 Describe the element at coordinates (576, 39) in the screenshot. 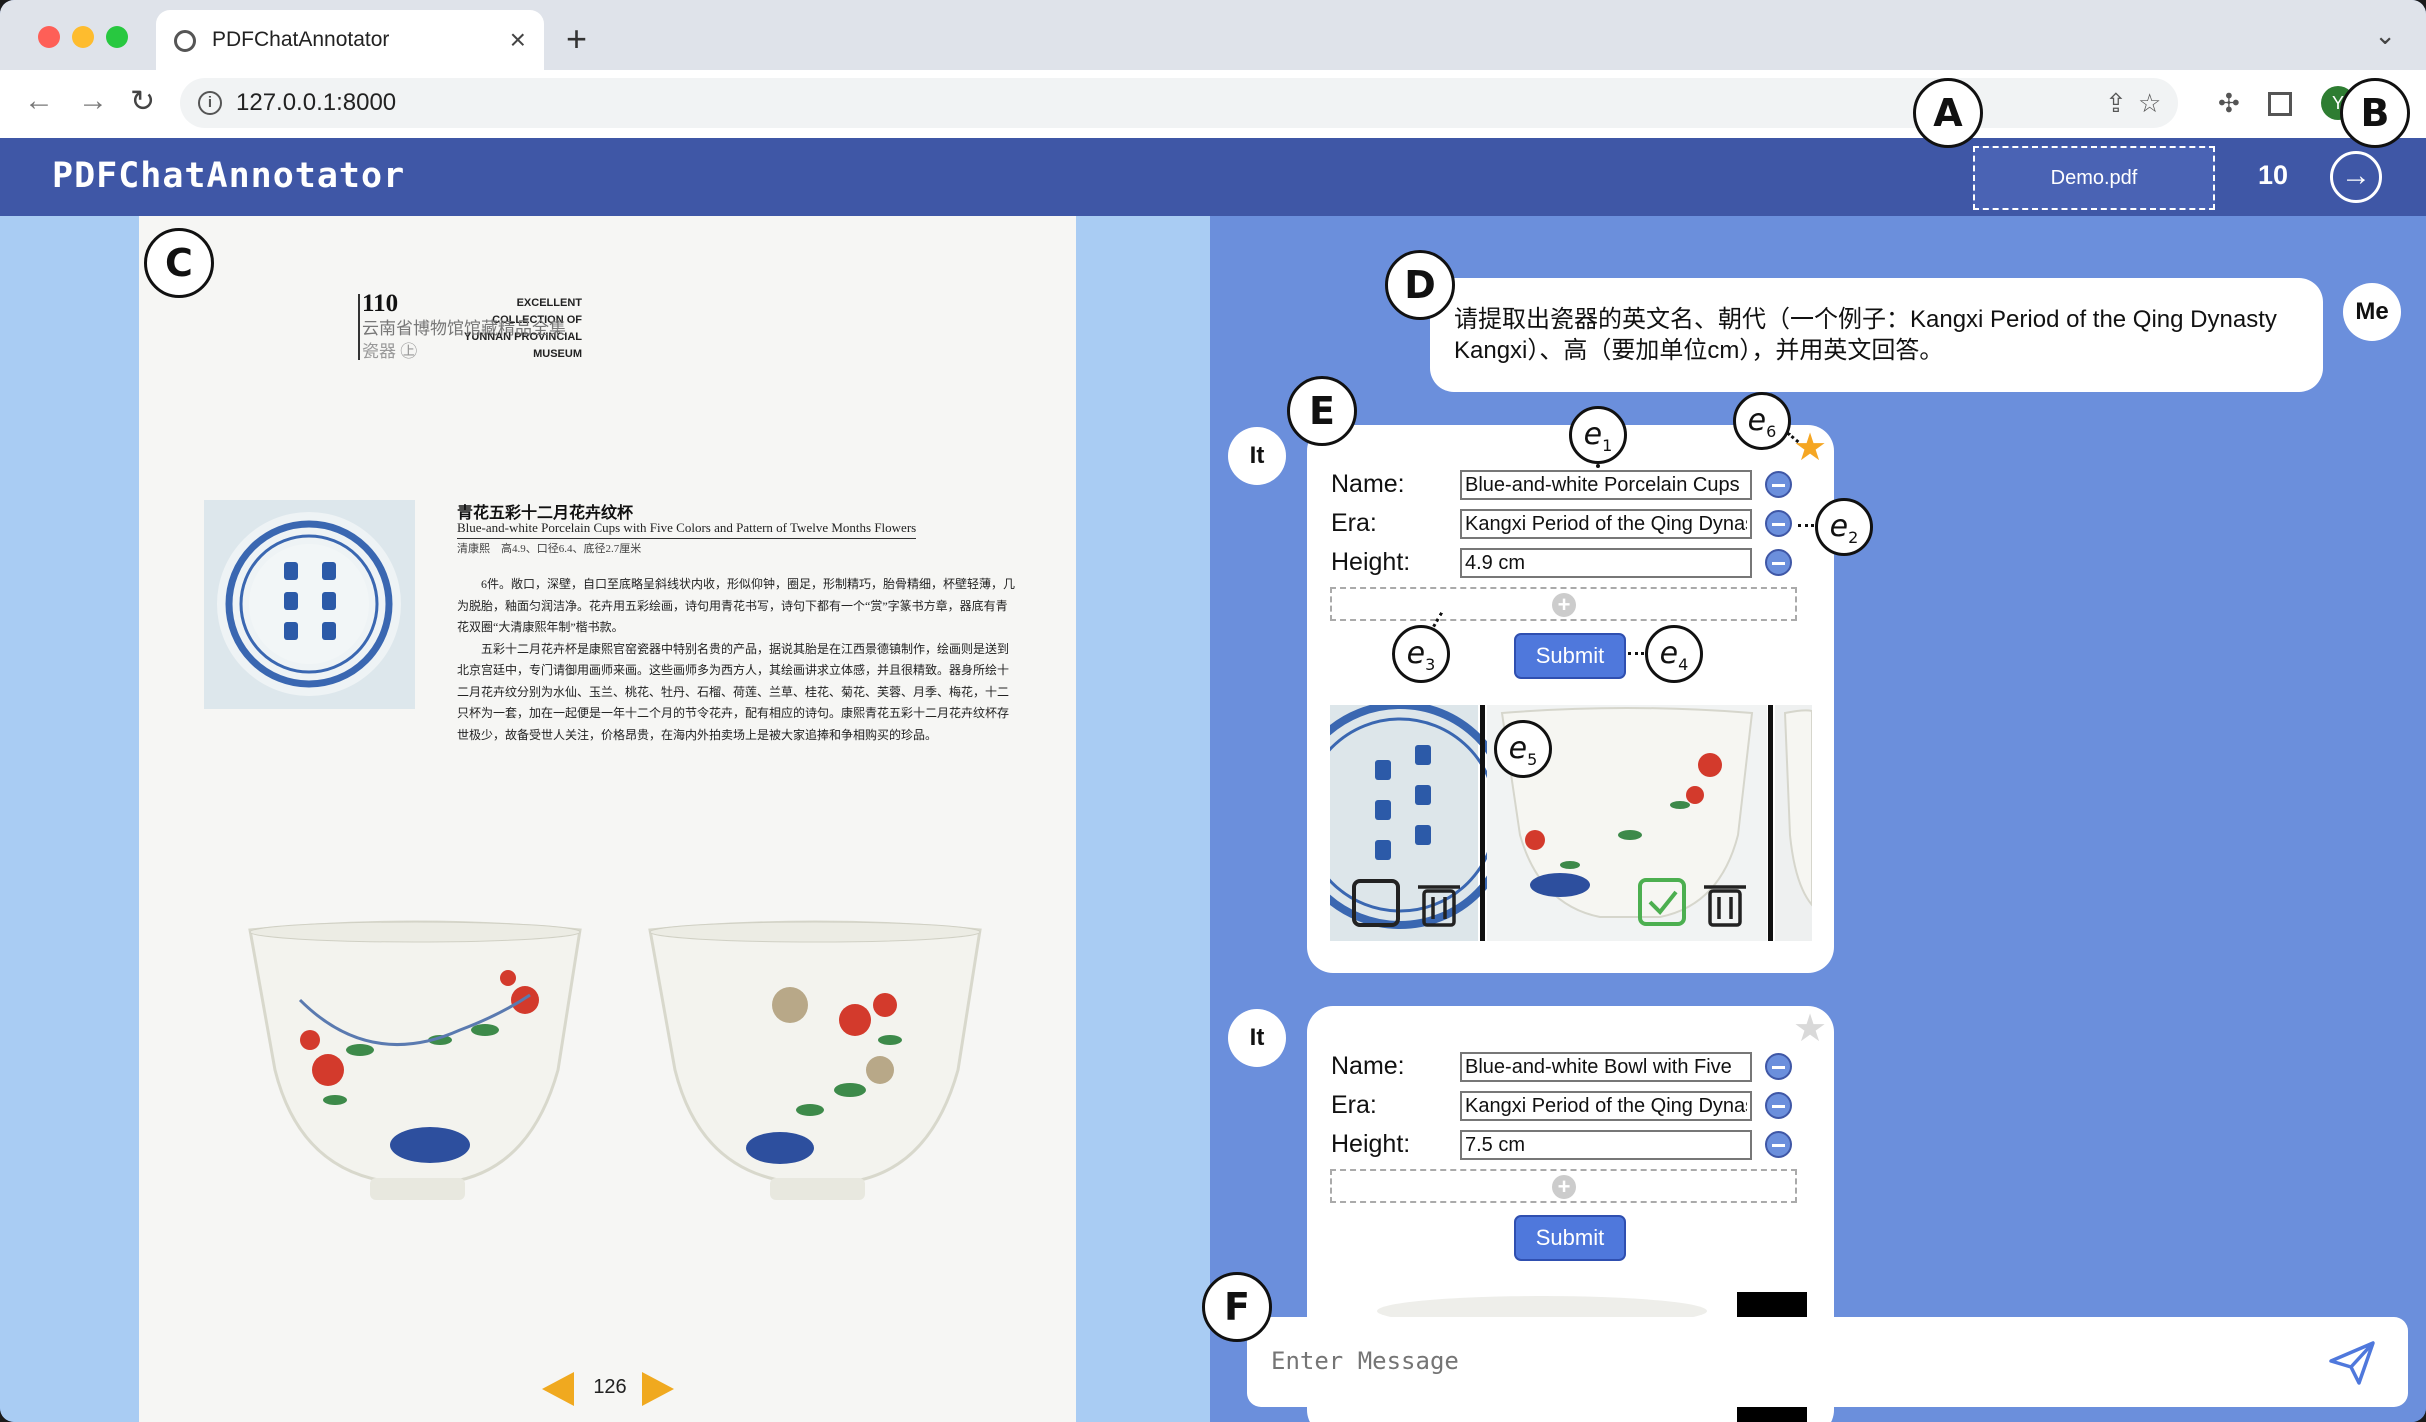

I see `new-tab-icon: +` at that location.